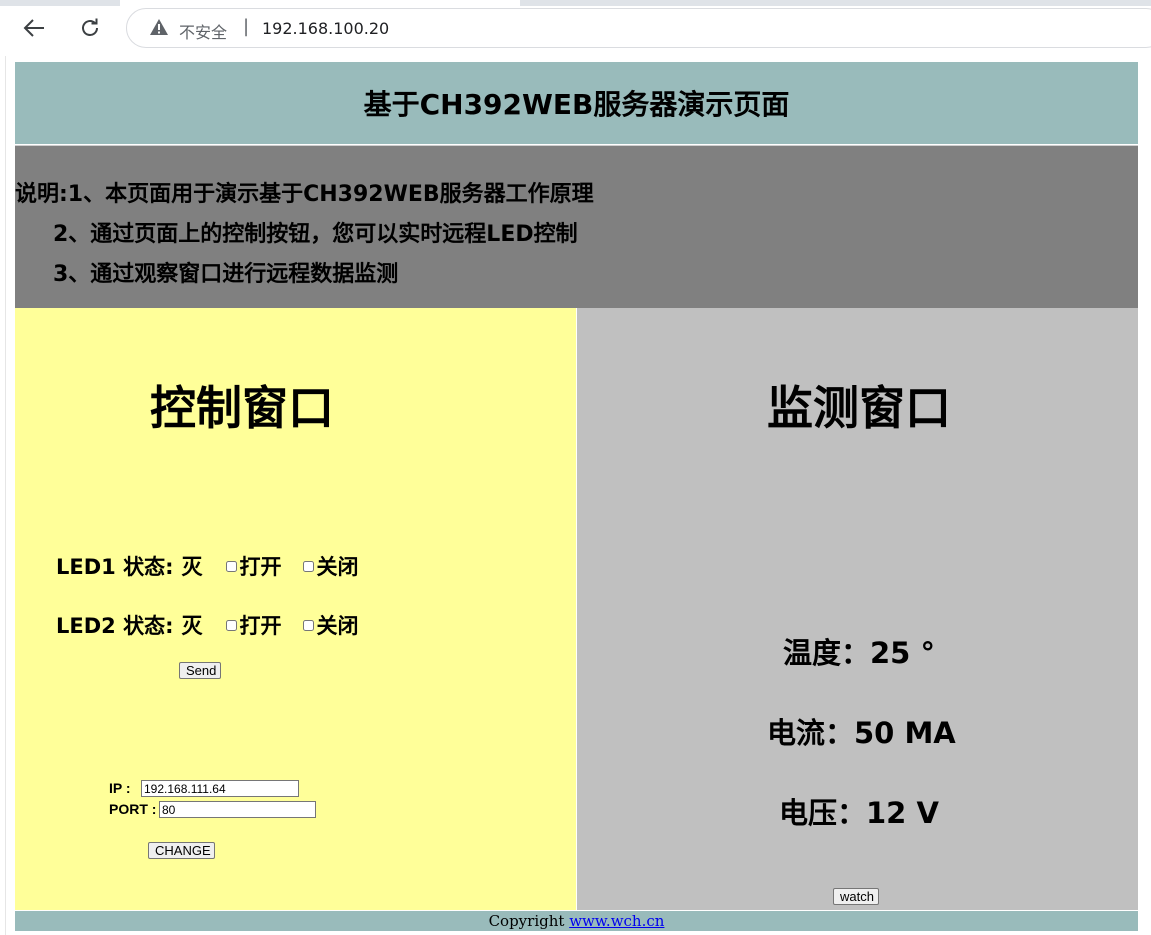 The image size is (1151, 935). I want to click on security-status: 不安全, so click(203, 31).